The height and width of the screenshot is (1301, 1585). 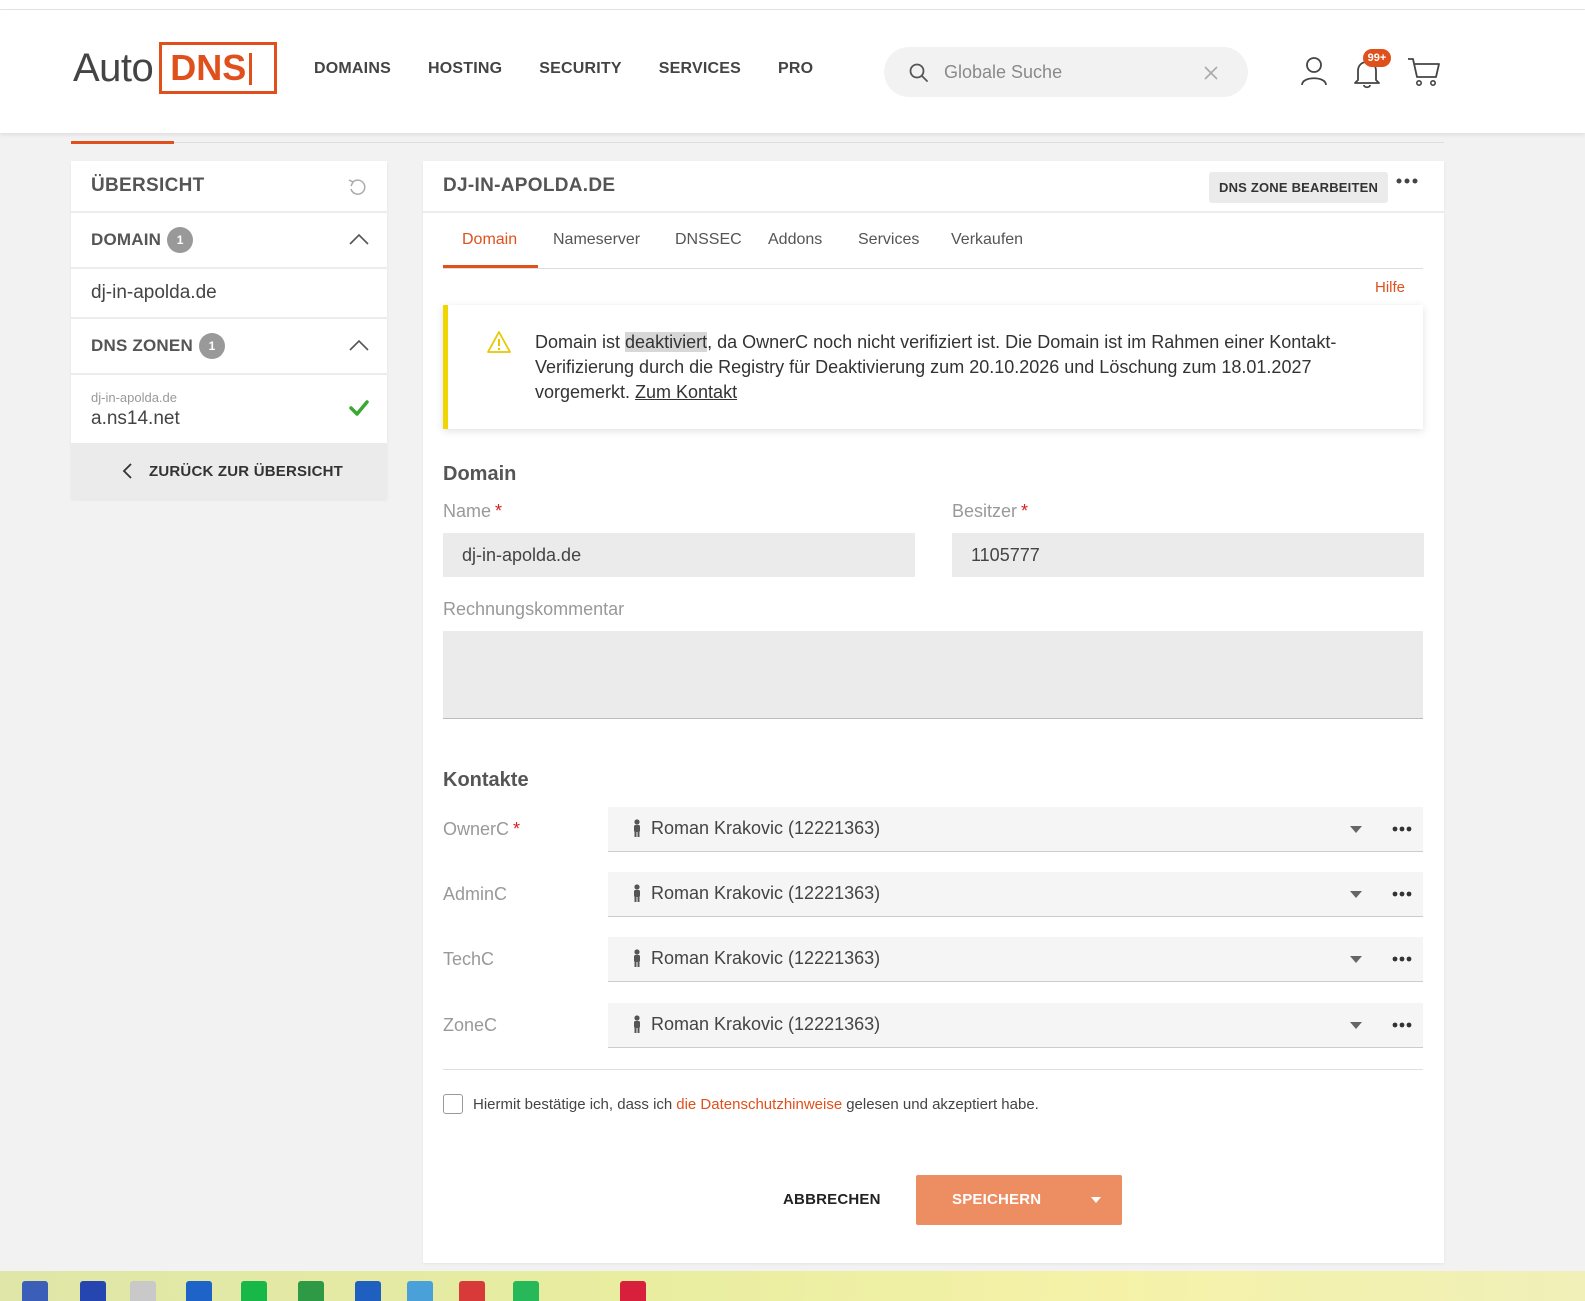 I want to click on zonec-label: ZoneC, so click(x=470, y=1025).